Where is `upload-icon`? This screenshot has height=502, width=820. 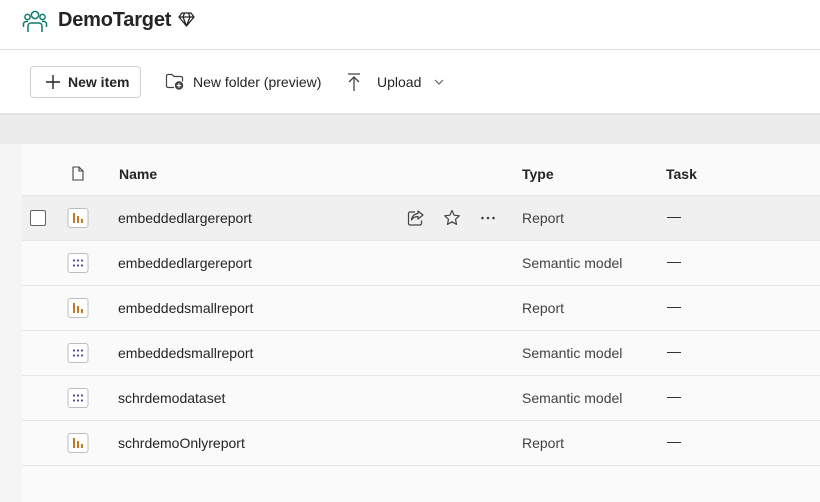 upload-icon is located at coordinates (354, 82).